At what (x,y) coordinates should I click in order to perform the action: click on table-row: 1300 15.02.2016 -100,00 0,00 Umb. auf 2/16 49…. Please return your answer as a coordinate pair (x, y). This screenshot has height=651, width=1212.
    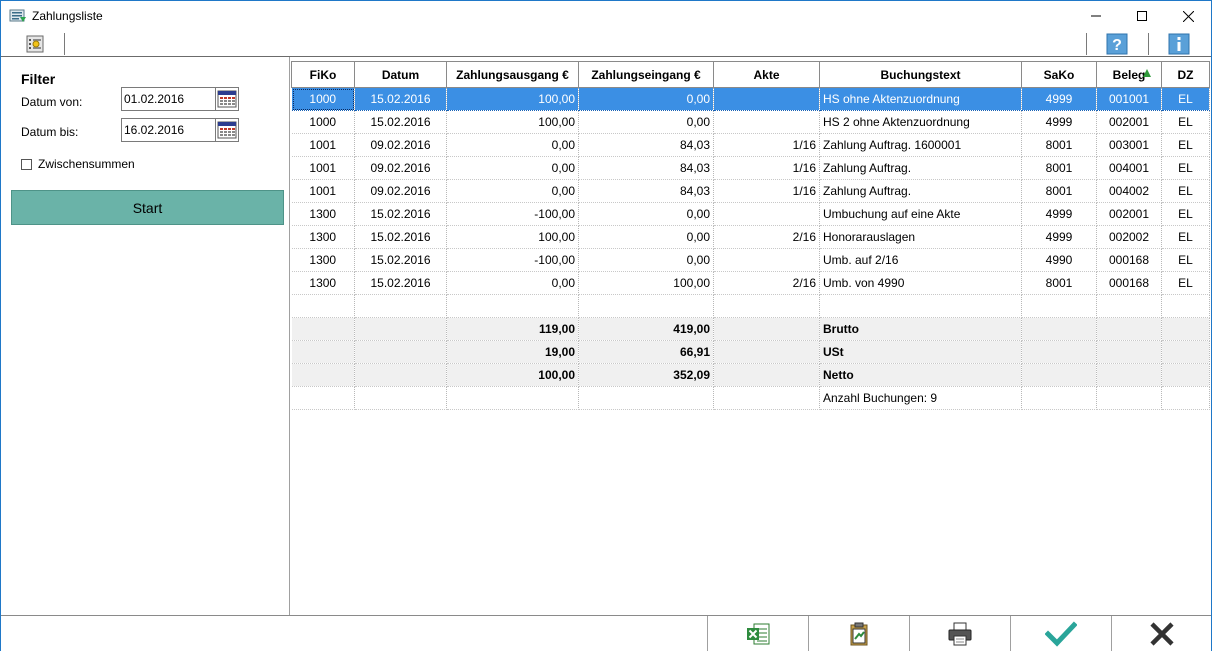
    Looking at the image, I should click on (750, 260).